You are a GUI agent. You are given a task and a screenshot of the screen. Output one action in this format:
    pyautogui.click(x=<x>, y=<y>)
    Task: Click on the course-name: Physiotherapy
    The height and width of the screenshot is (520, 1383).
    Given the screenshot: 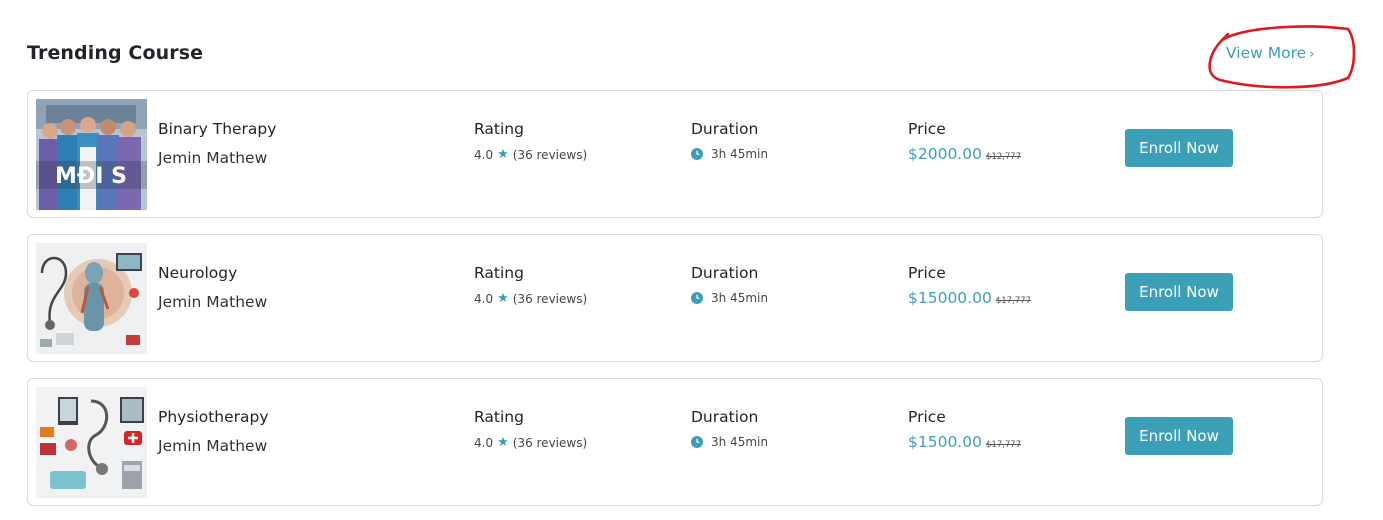 What is the action you would take?
    pyautogui.click(x=213, y=417)
    